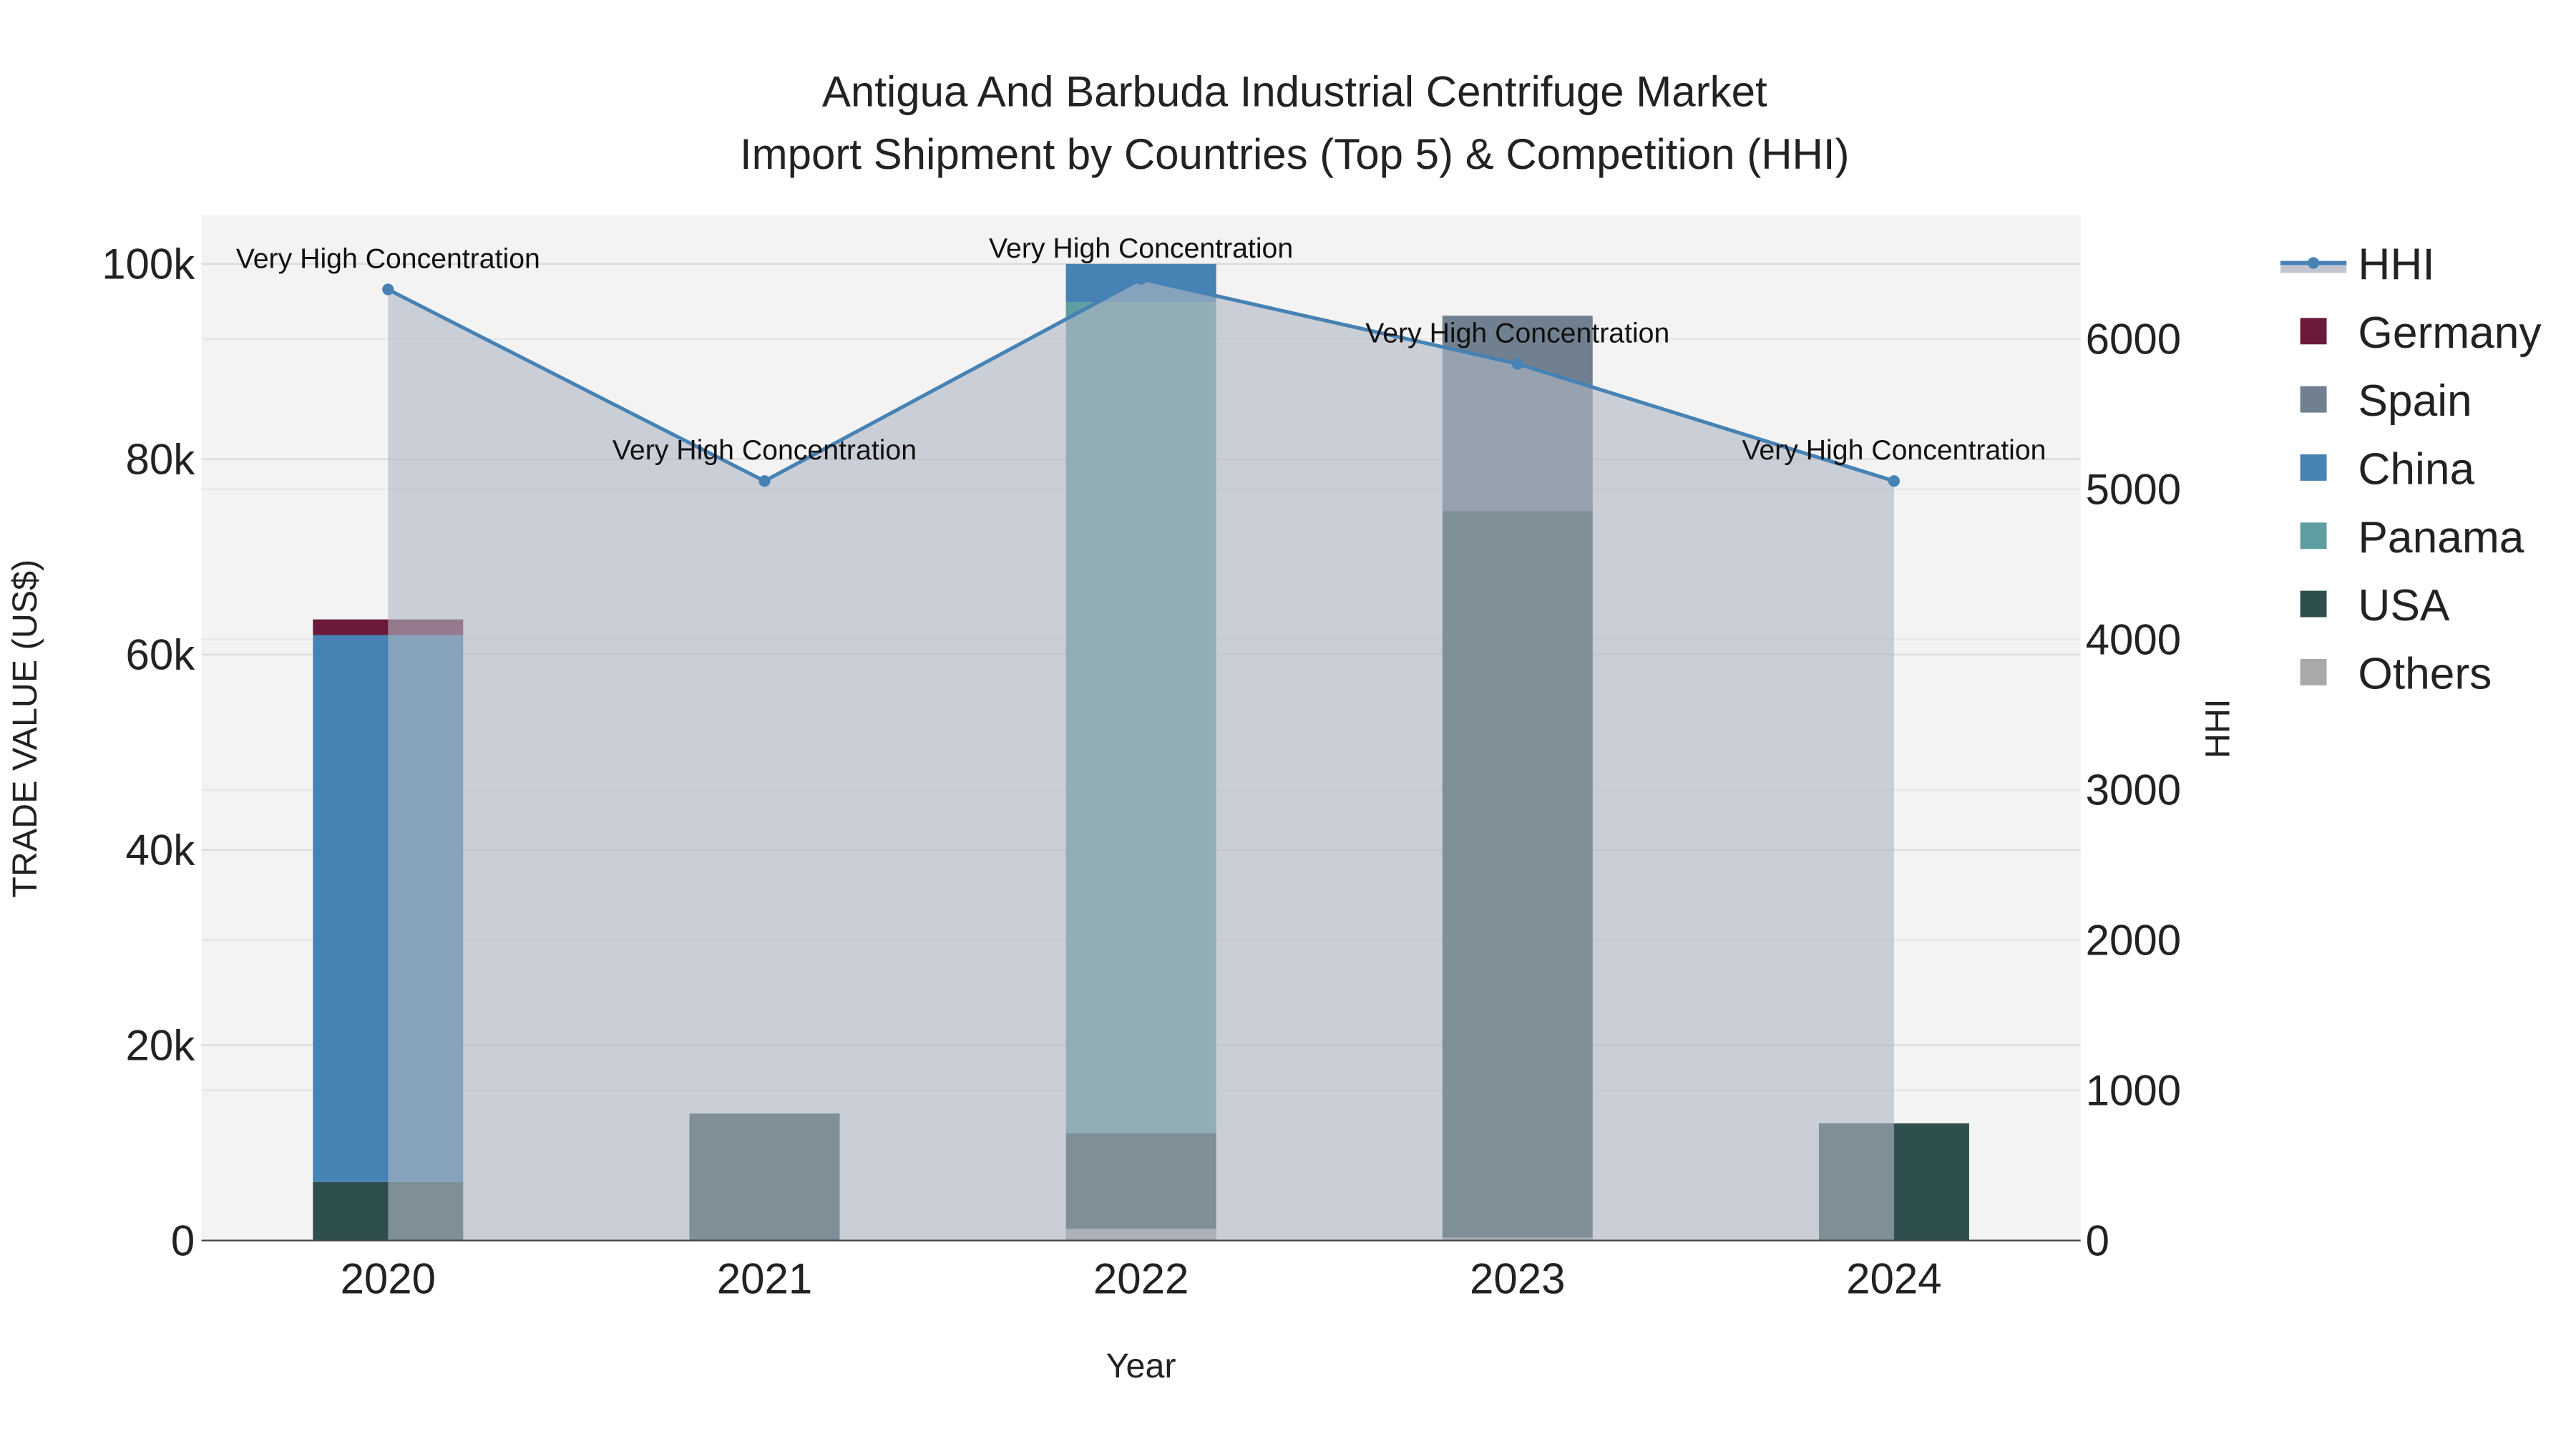 Image resolution: width=2576 pixels, height=1449 pixels. What do you see at coordinates (2133, 790) in the screenshot?
I see `y2-tick-label: 3000` at bounding box center [2133, 790].